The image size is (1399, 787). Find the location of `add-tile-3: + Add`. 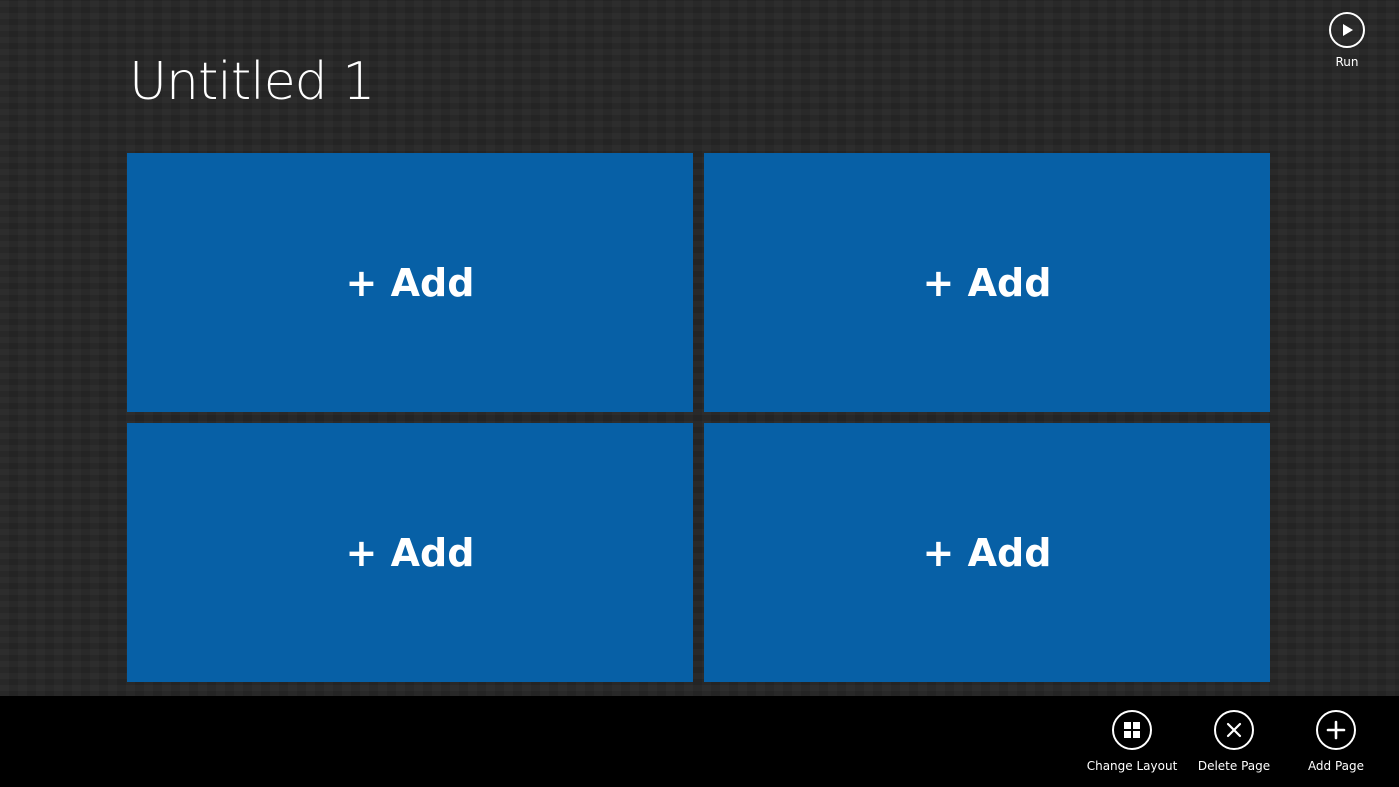

add-tile-3: + Add is located at coordinates (410, 552).